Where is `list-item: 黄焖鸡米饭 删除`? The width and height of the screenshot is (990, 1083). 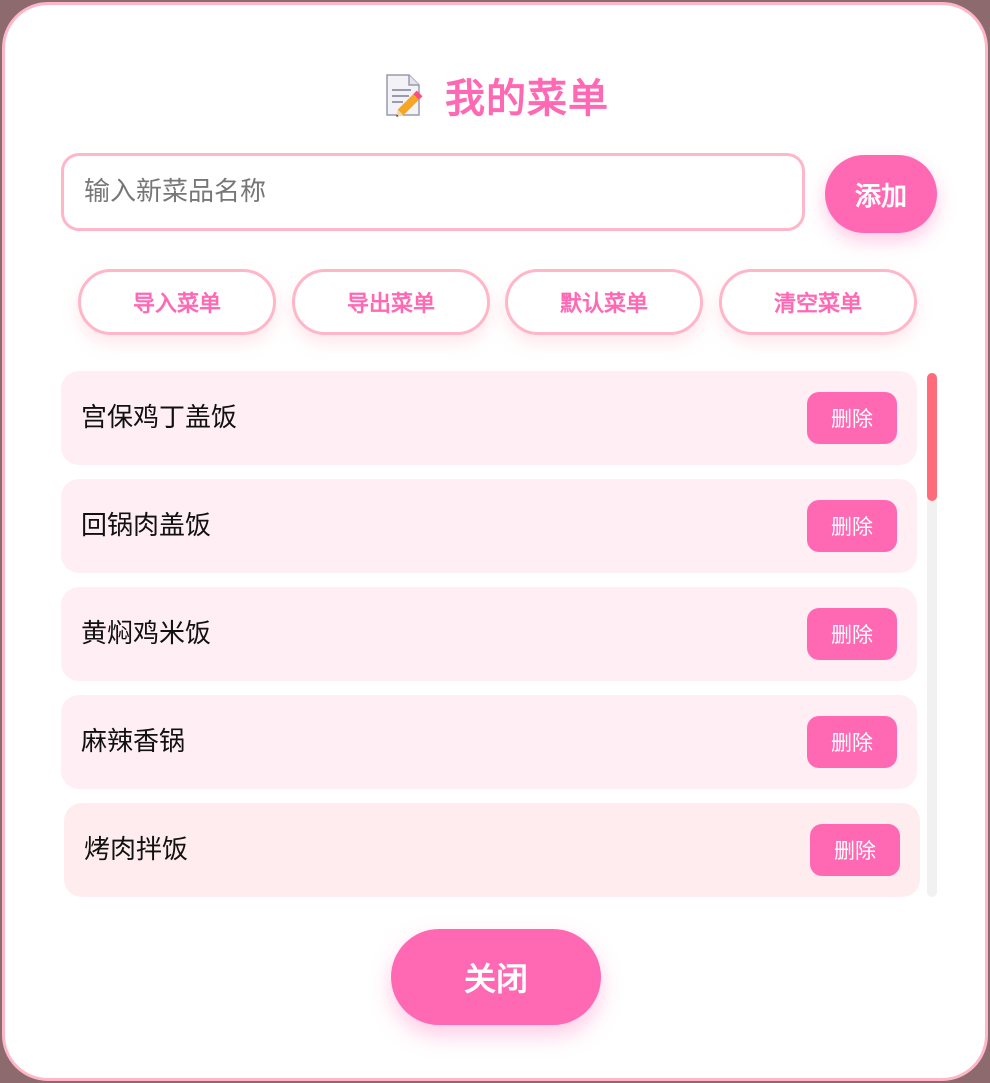
list-item: 黄焖鸡米饭 删除 is located at coordinates (489, 634).